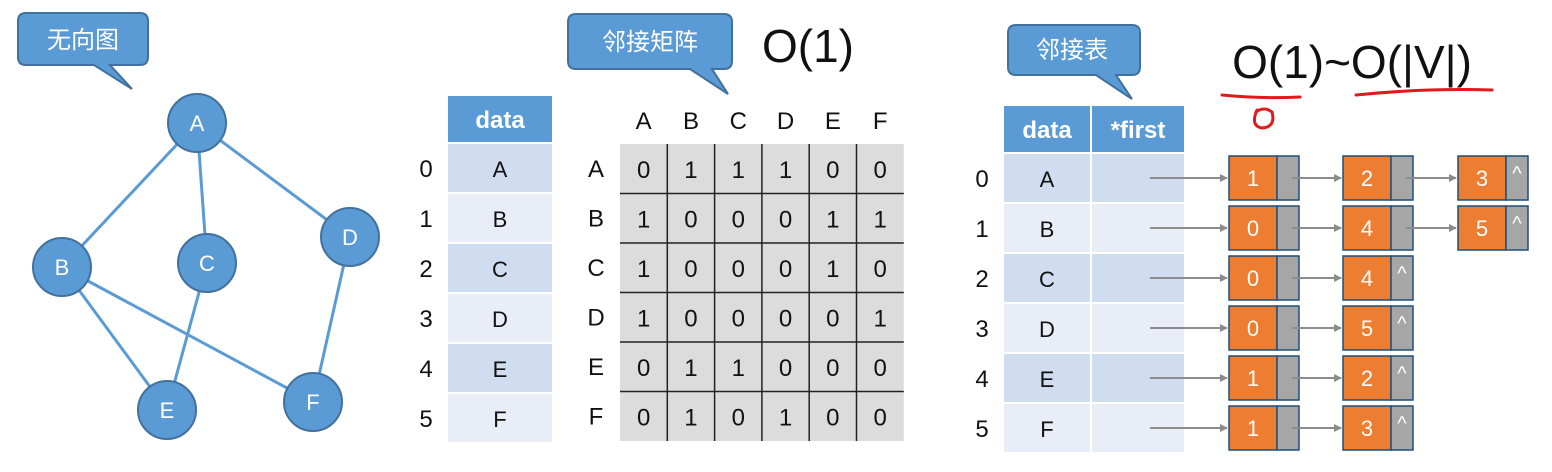 The height and width of the screenshot is (472, 1552). I want to click on matrix-col-label: B, so click(691, 121).